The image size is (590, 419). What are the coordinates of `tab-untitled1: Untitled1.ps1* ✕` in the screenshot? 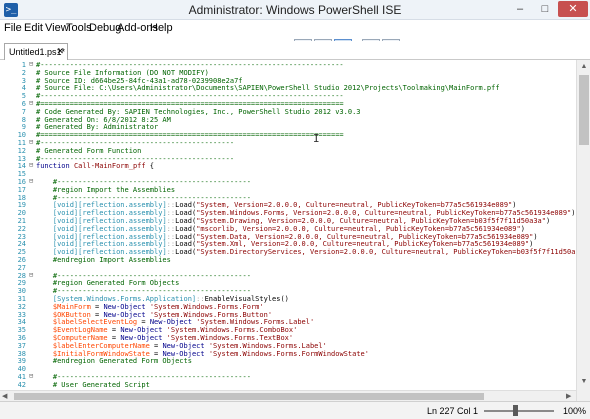 It's located at (36, 51).